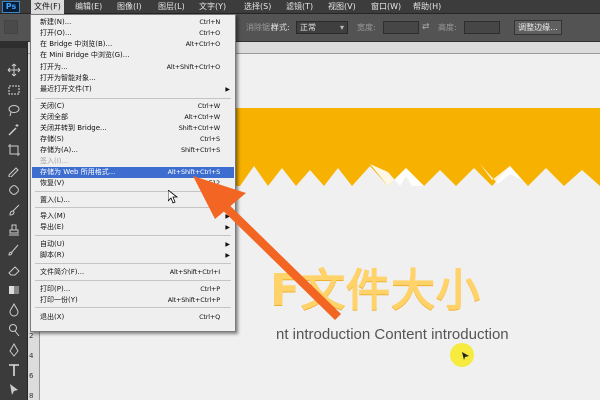  What do you see at coordinates (52, 227) in the screenshot?
I see `menu-item-label: 导出(E)` at bounding box center [52, 227].